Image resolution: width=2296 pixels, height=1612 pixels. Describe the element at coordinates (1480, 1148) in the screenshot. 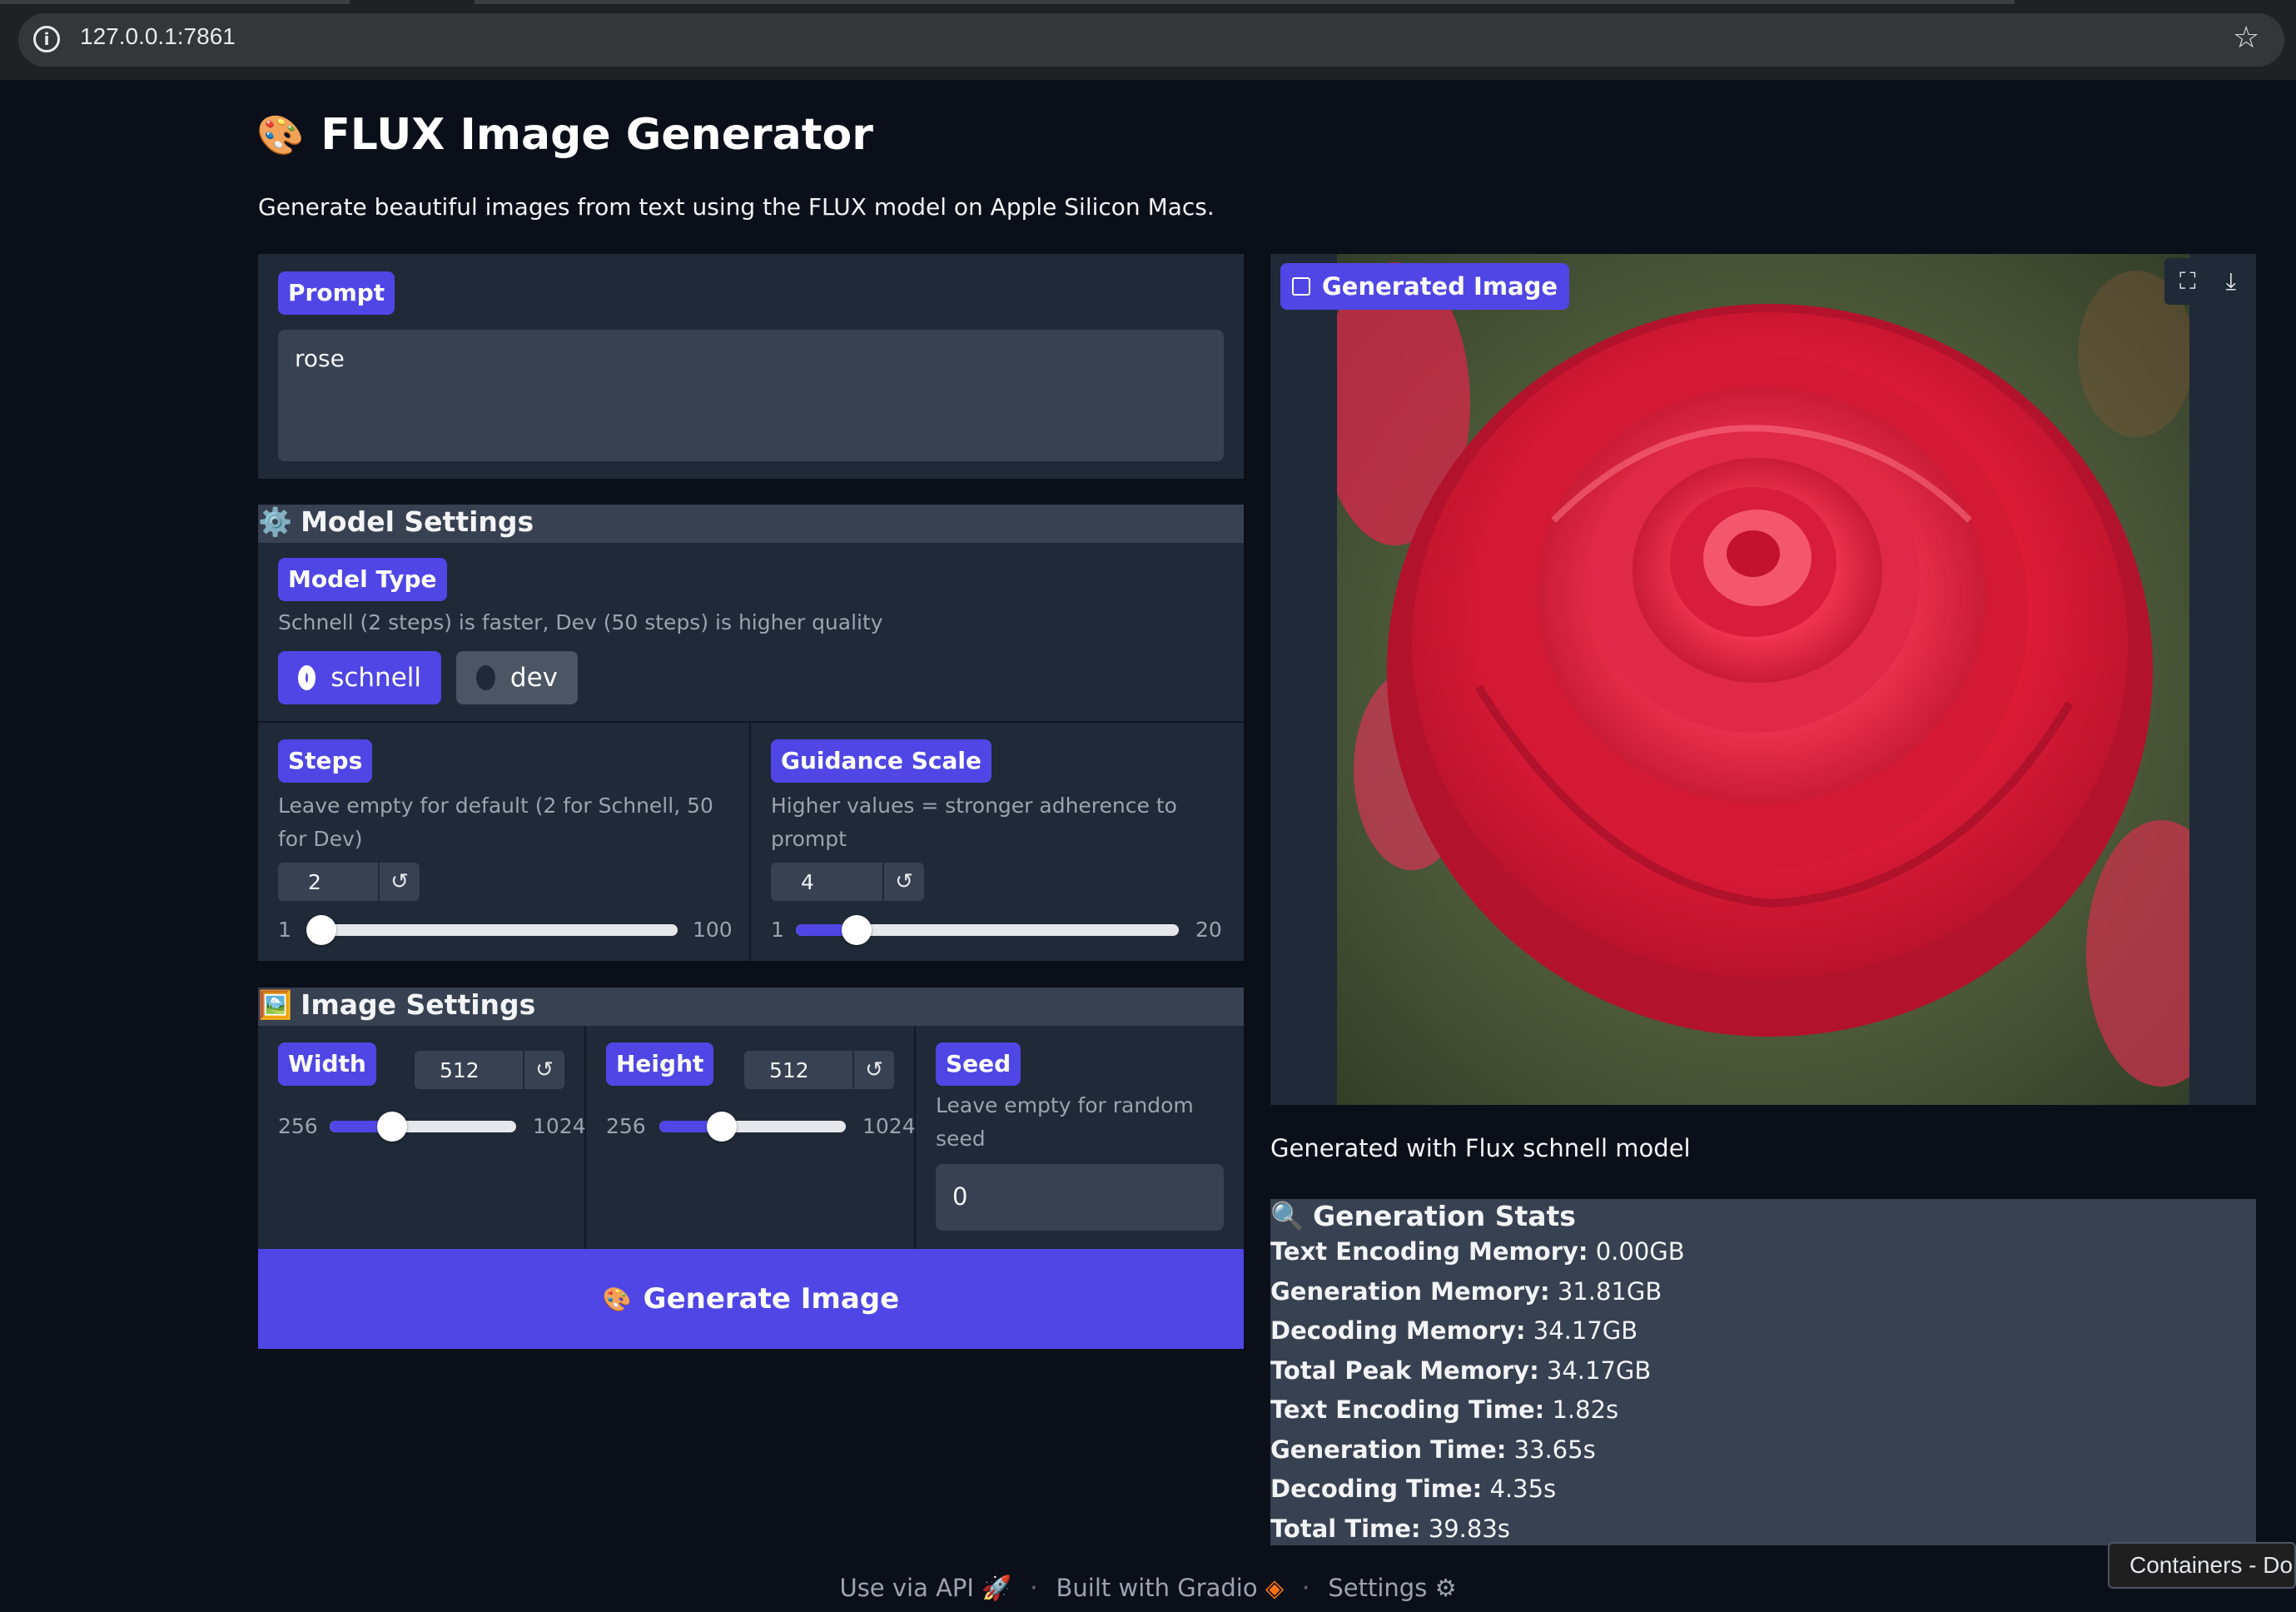

I see `generation-caption: Generated with Flux schnell model` at that location.